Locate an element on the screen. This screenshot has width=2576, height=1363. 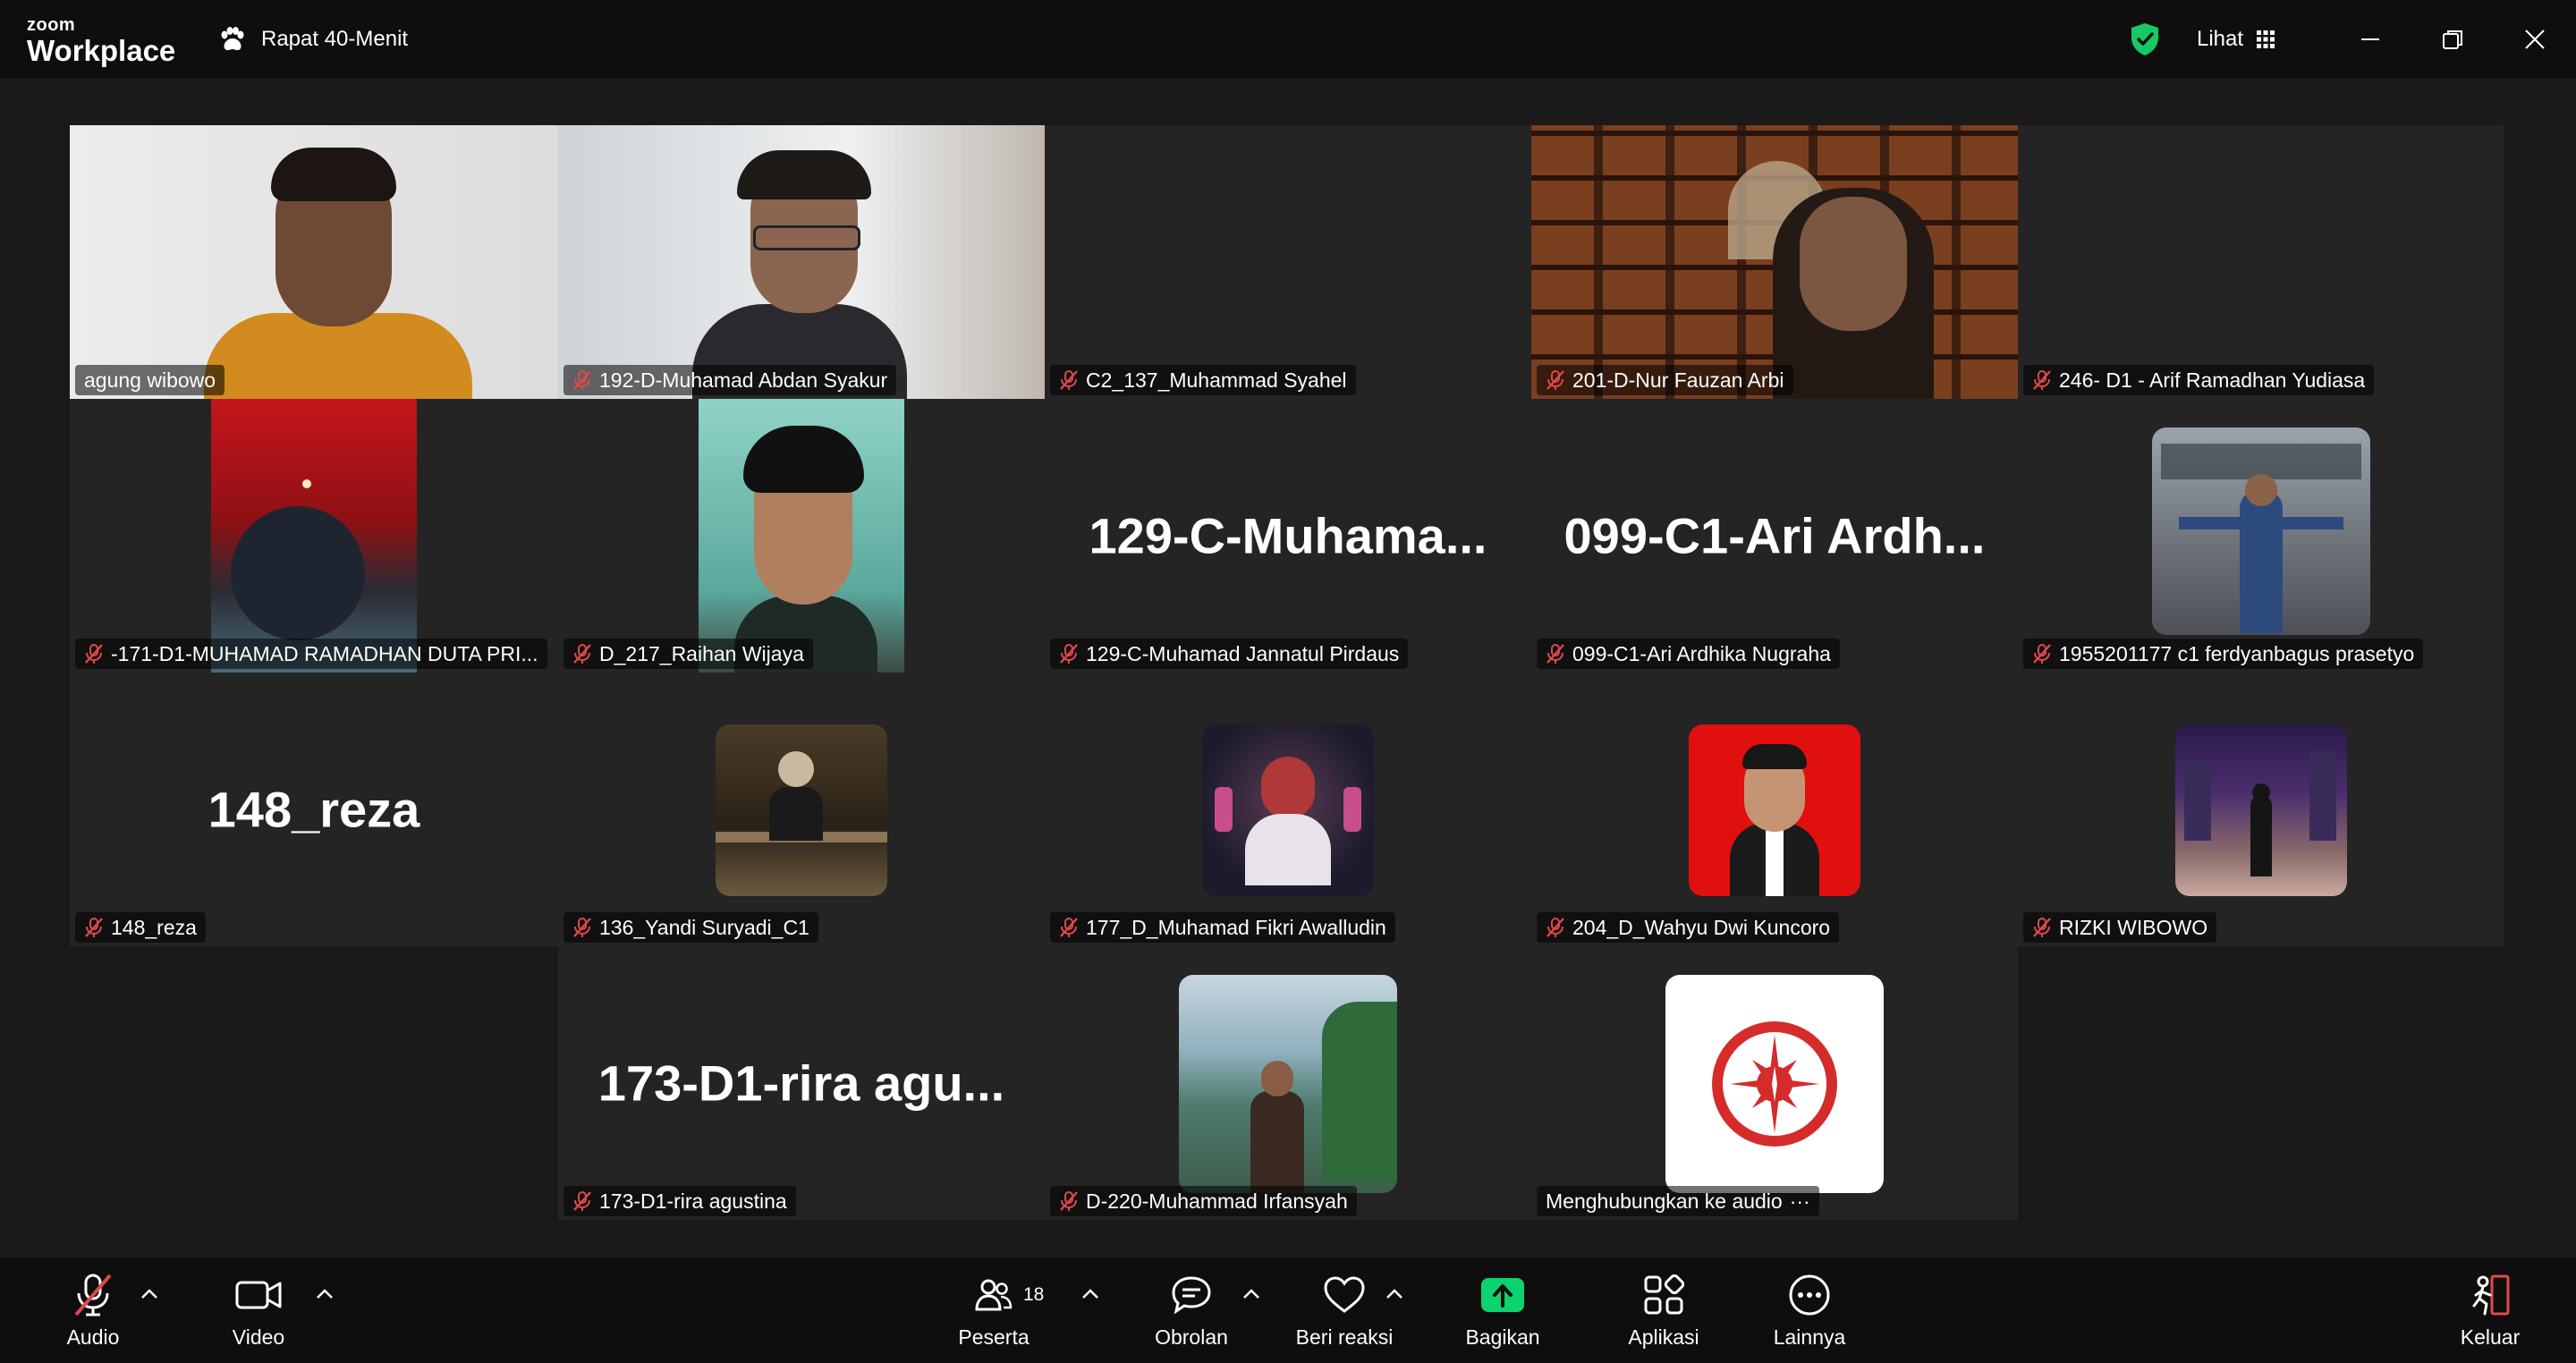
react-button: Beri reaksi is located at coordinates (1344, 1311).